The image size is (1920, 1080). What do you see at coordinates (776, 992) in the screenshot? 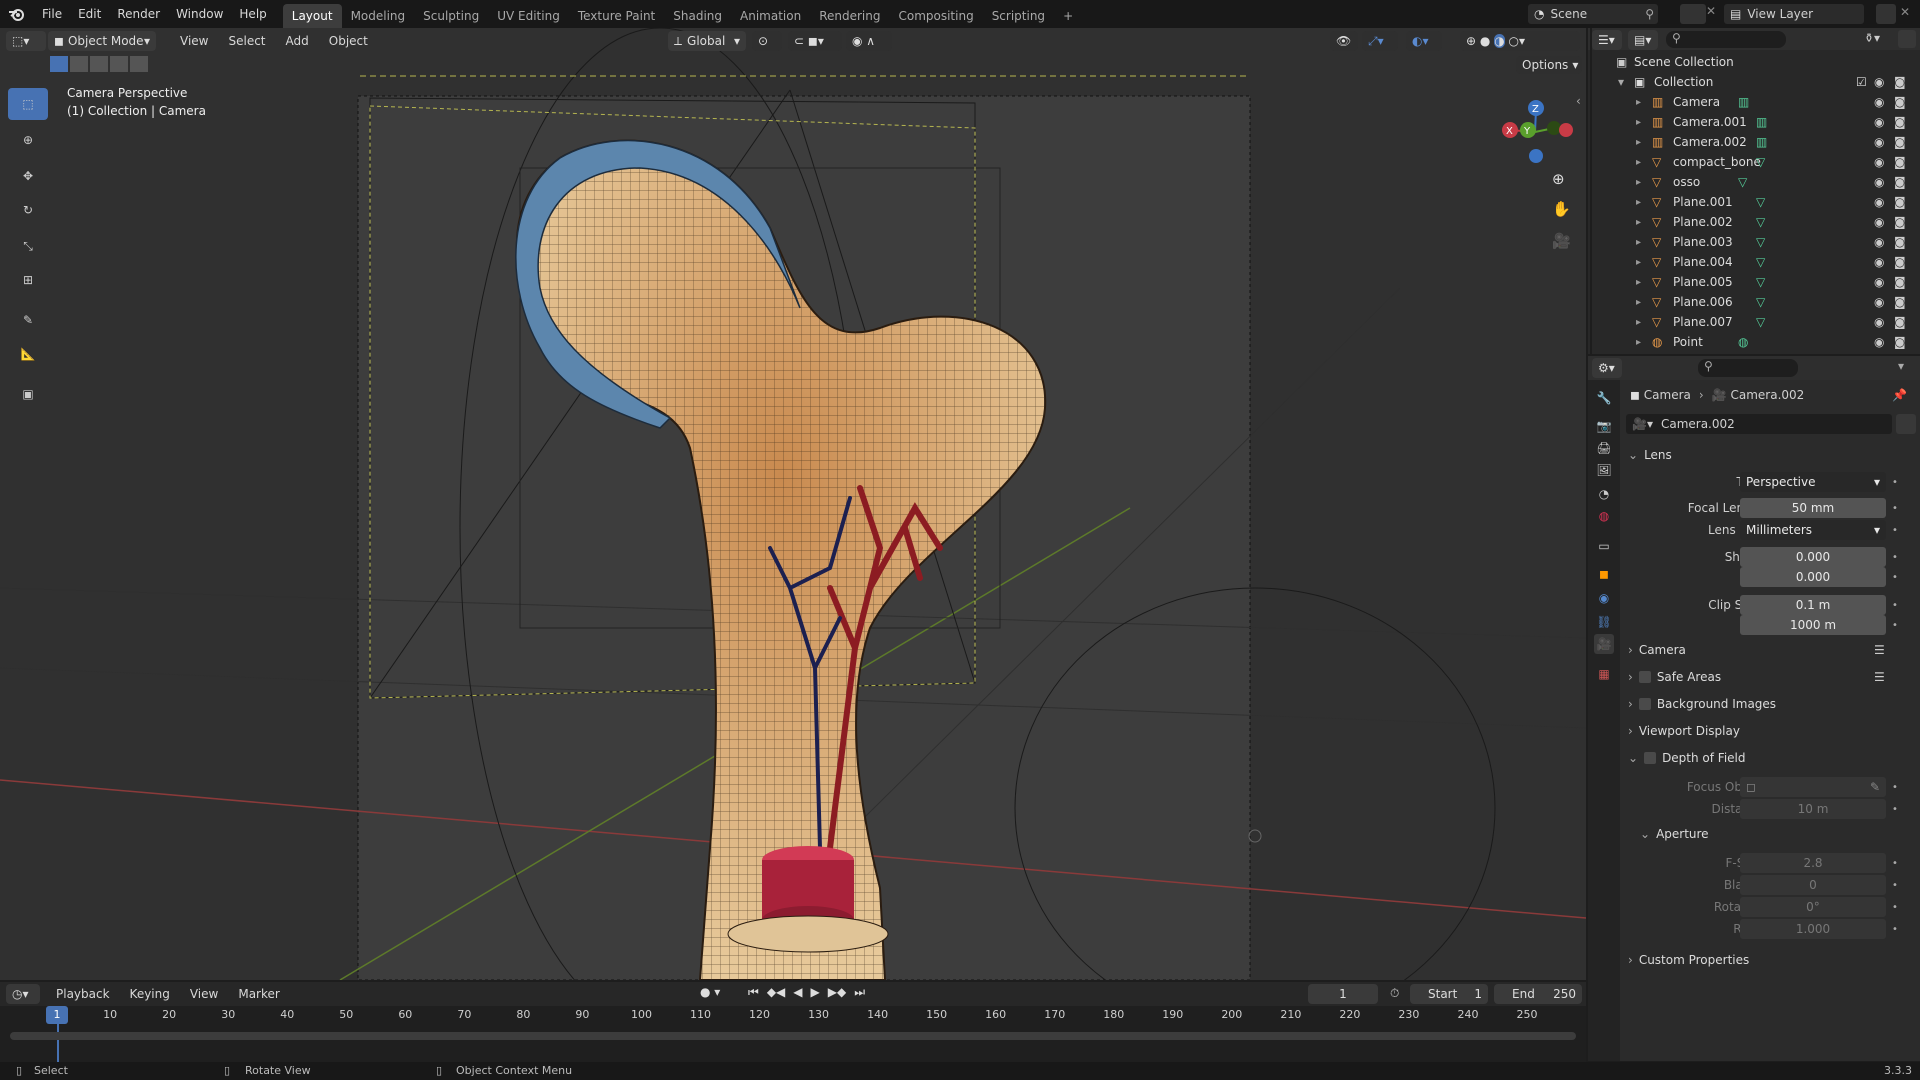
I see `prev-keyframe-icon: ◆◀` at bounding box center [776, 992].